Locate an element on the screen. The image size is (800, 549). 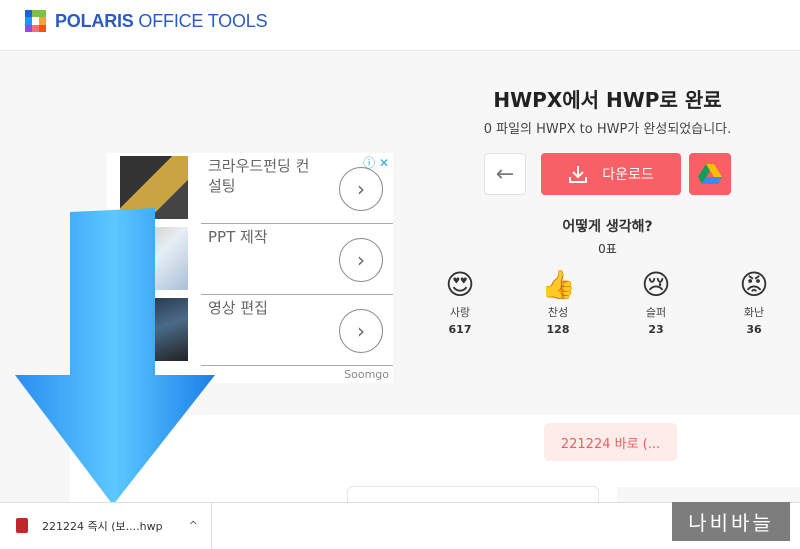
chevron-up-icon: ^ is located at coordinates (193, 525).